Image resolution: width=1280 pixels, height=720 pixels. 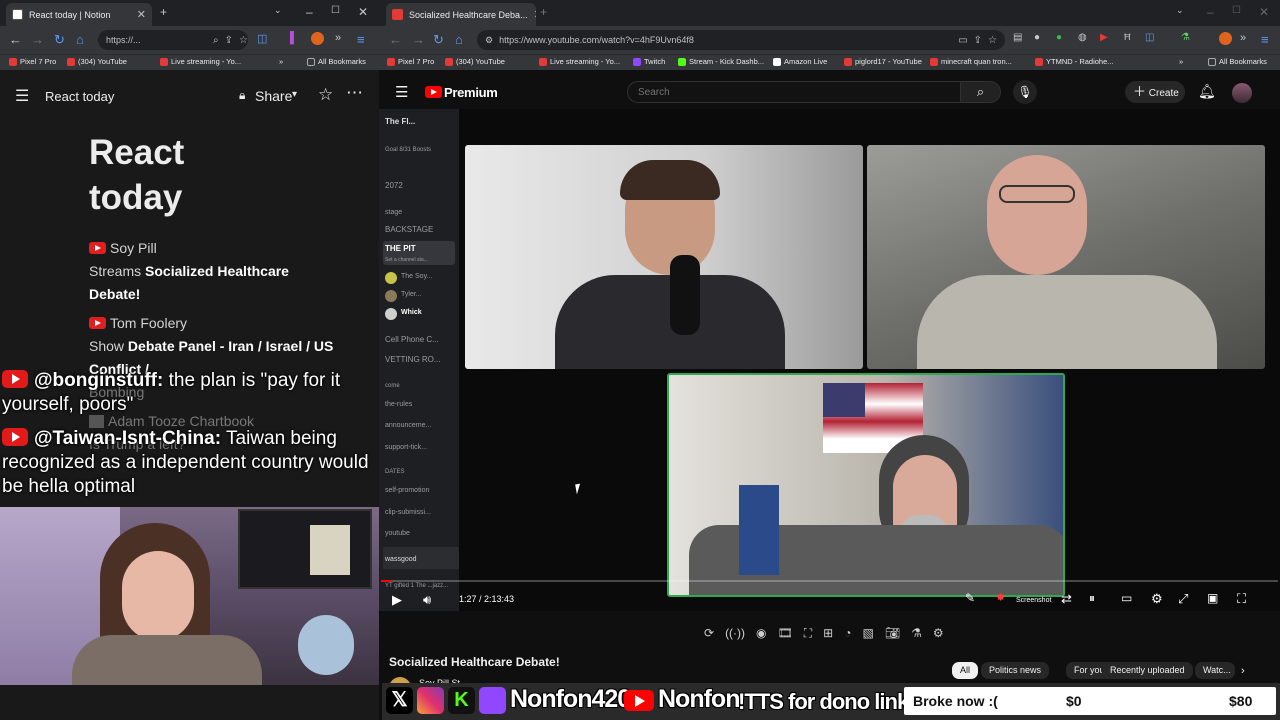 What do you see at coordinates (1241, 599) in the screenshot?
I see `fullscreen-icon: ⛶` at bounding box center [1241, 599].